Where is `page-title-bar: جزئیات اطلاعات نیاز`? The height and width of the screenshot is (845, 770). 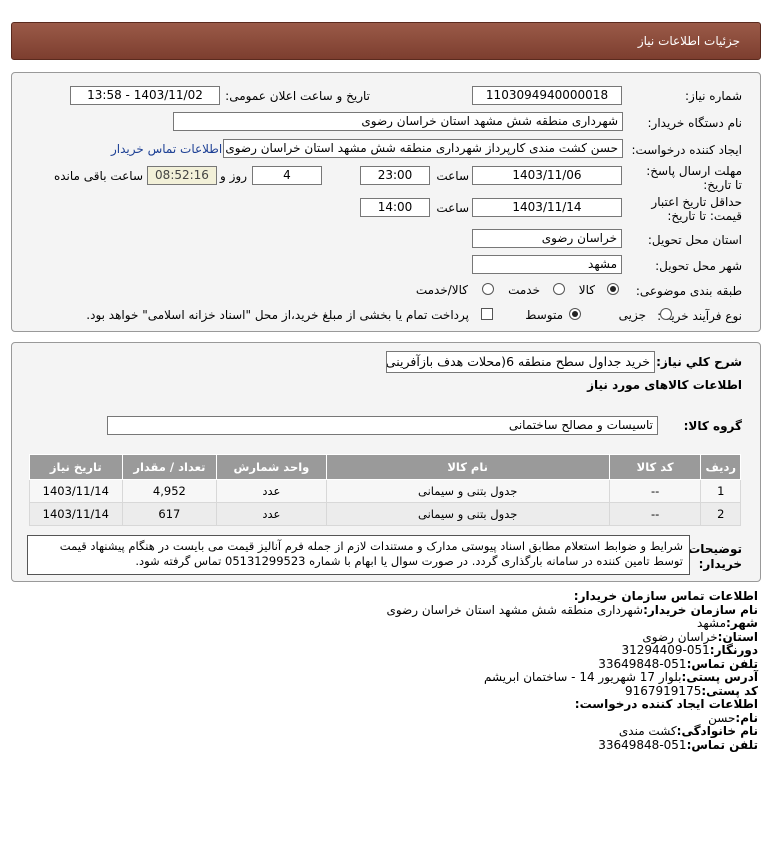 page-title-bar: جزئیات اطلاعات نیاز is located at coordinates (386, 41).